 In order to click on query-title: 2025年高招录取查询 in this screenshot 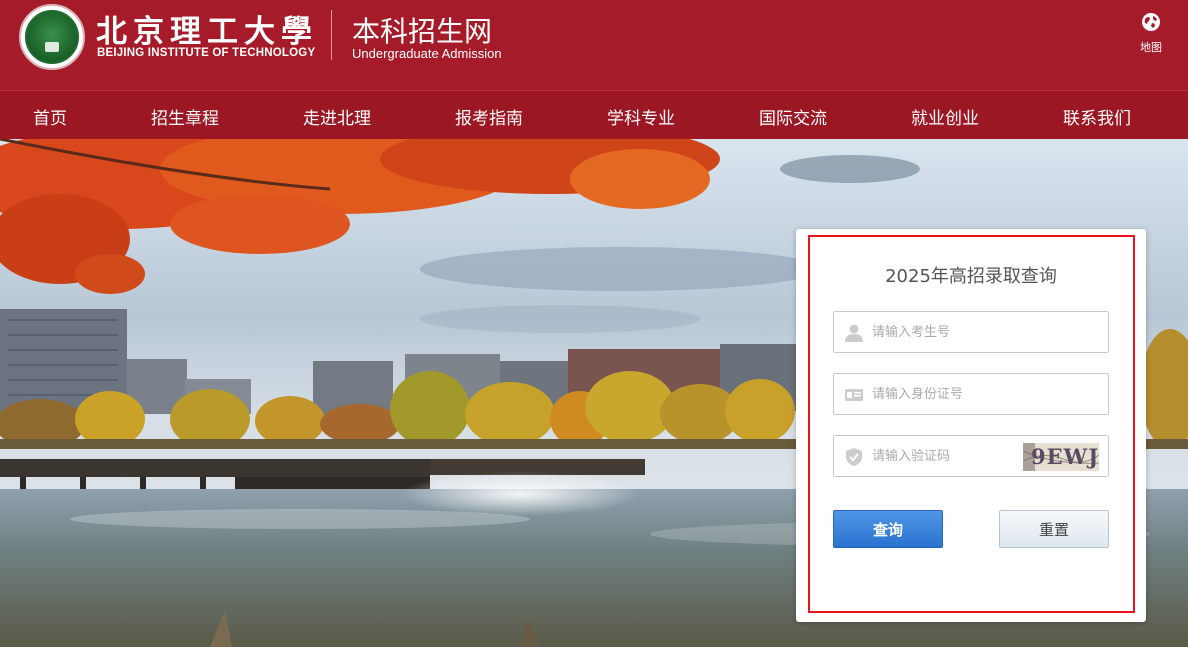, I will do `click(971, 276)`.